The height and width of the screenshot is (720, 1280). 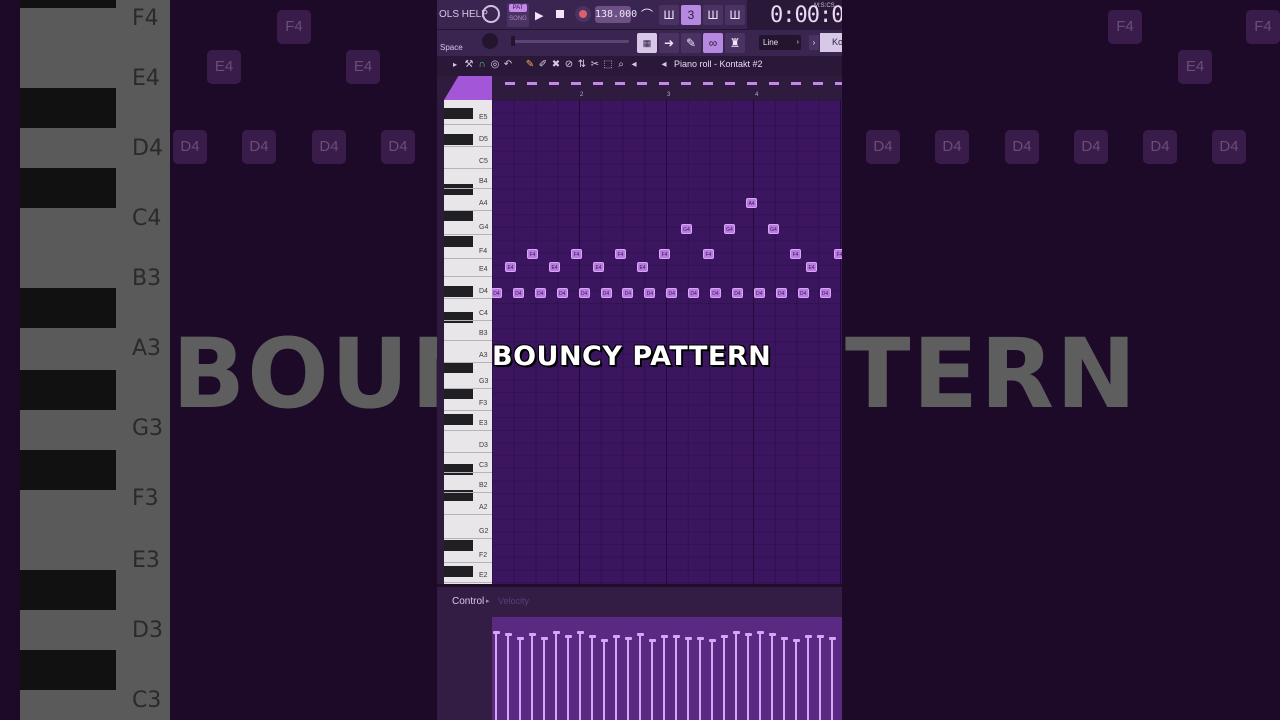 I want to click on velocity-lane, so click(x=667, y=668).